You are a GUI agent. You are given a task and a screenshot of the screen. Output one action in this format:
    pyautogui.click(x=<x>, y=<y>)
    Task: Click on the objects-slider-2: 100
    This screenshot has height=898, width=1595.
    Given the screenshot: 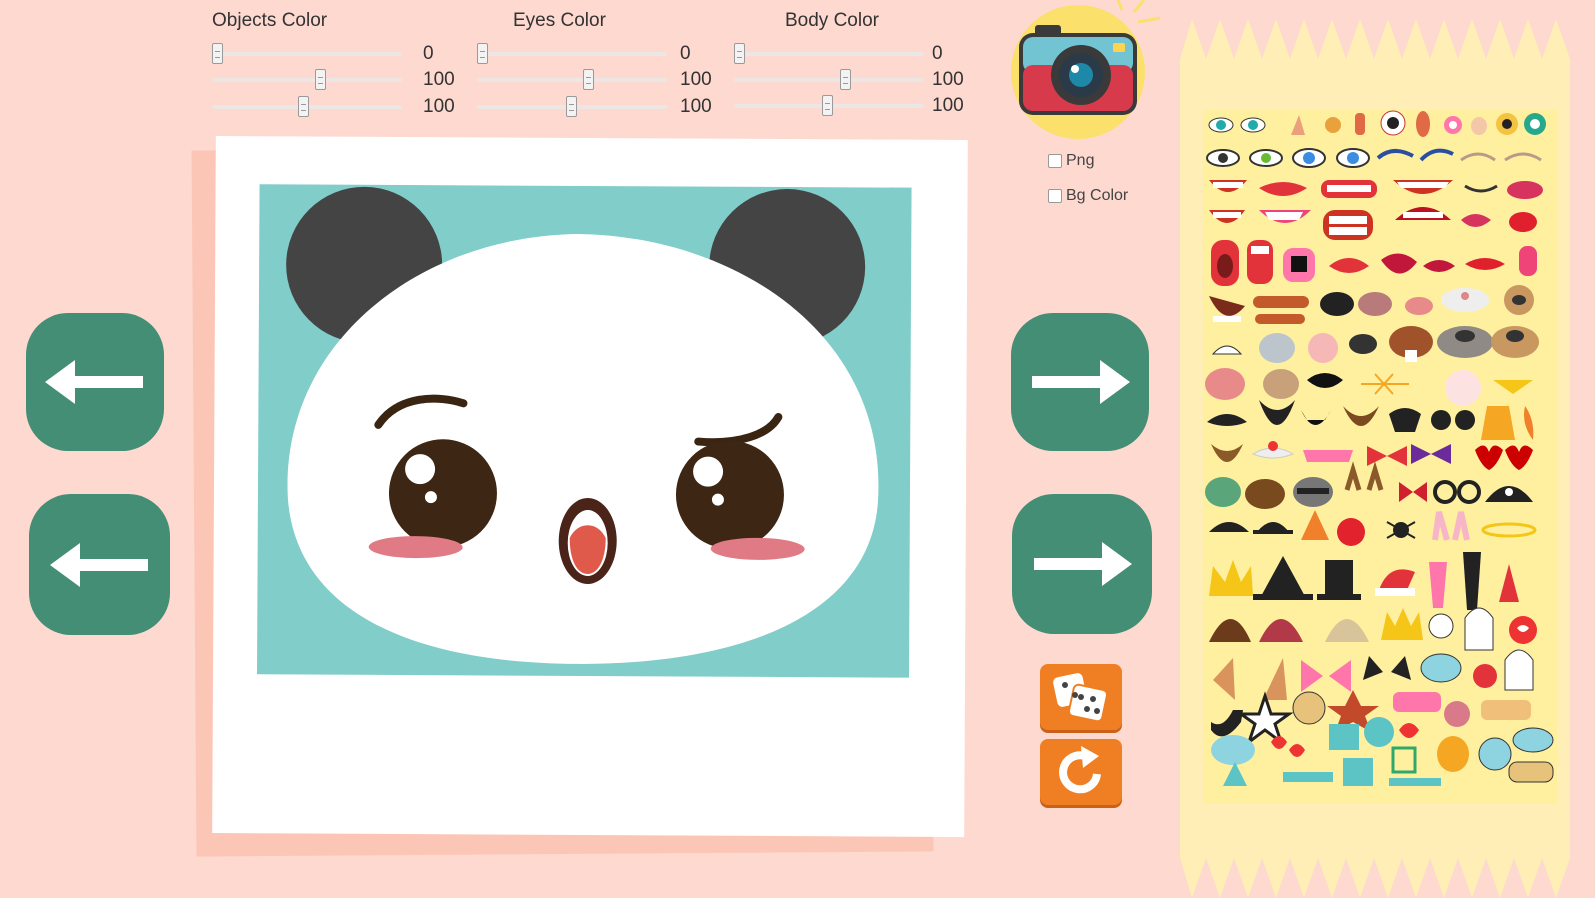 What is the action you would take?
    pyautogui.click(x=333, y=79)
    